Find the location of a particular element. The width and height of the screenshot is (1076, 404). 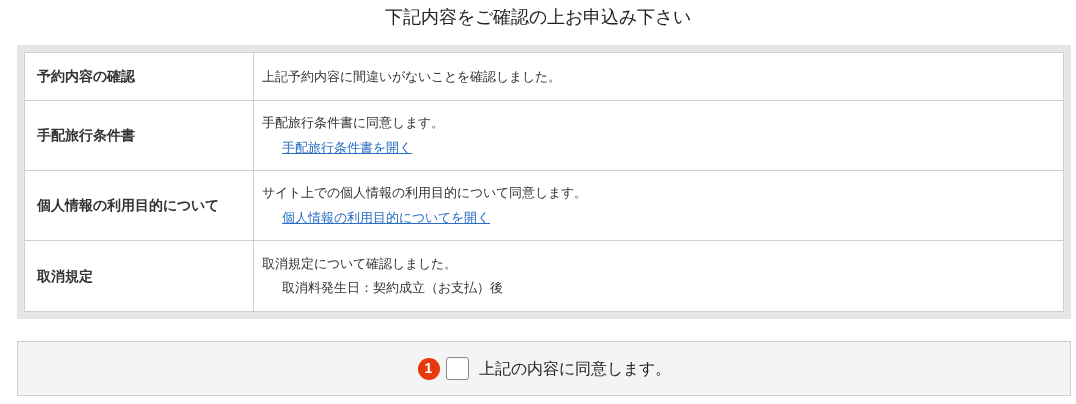

page-heading: 下記内容をご確認の上お申込み下さい is located at coordinates (538, 17).